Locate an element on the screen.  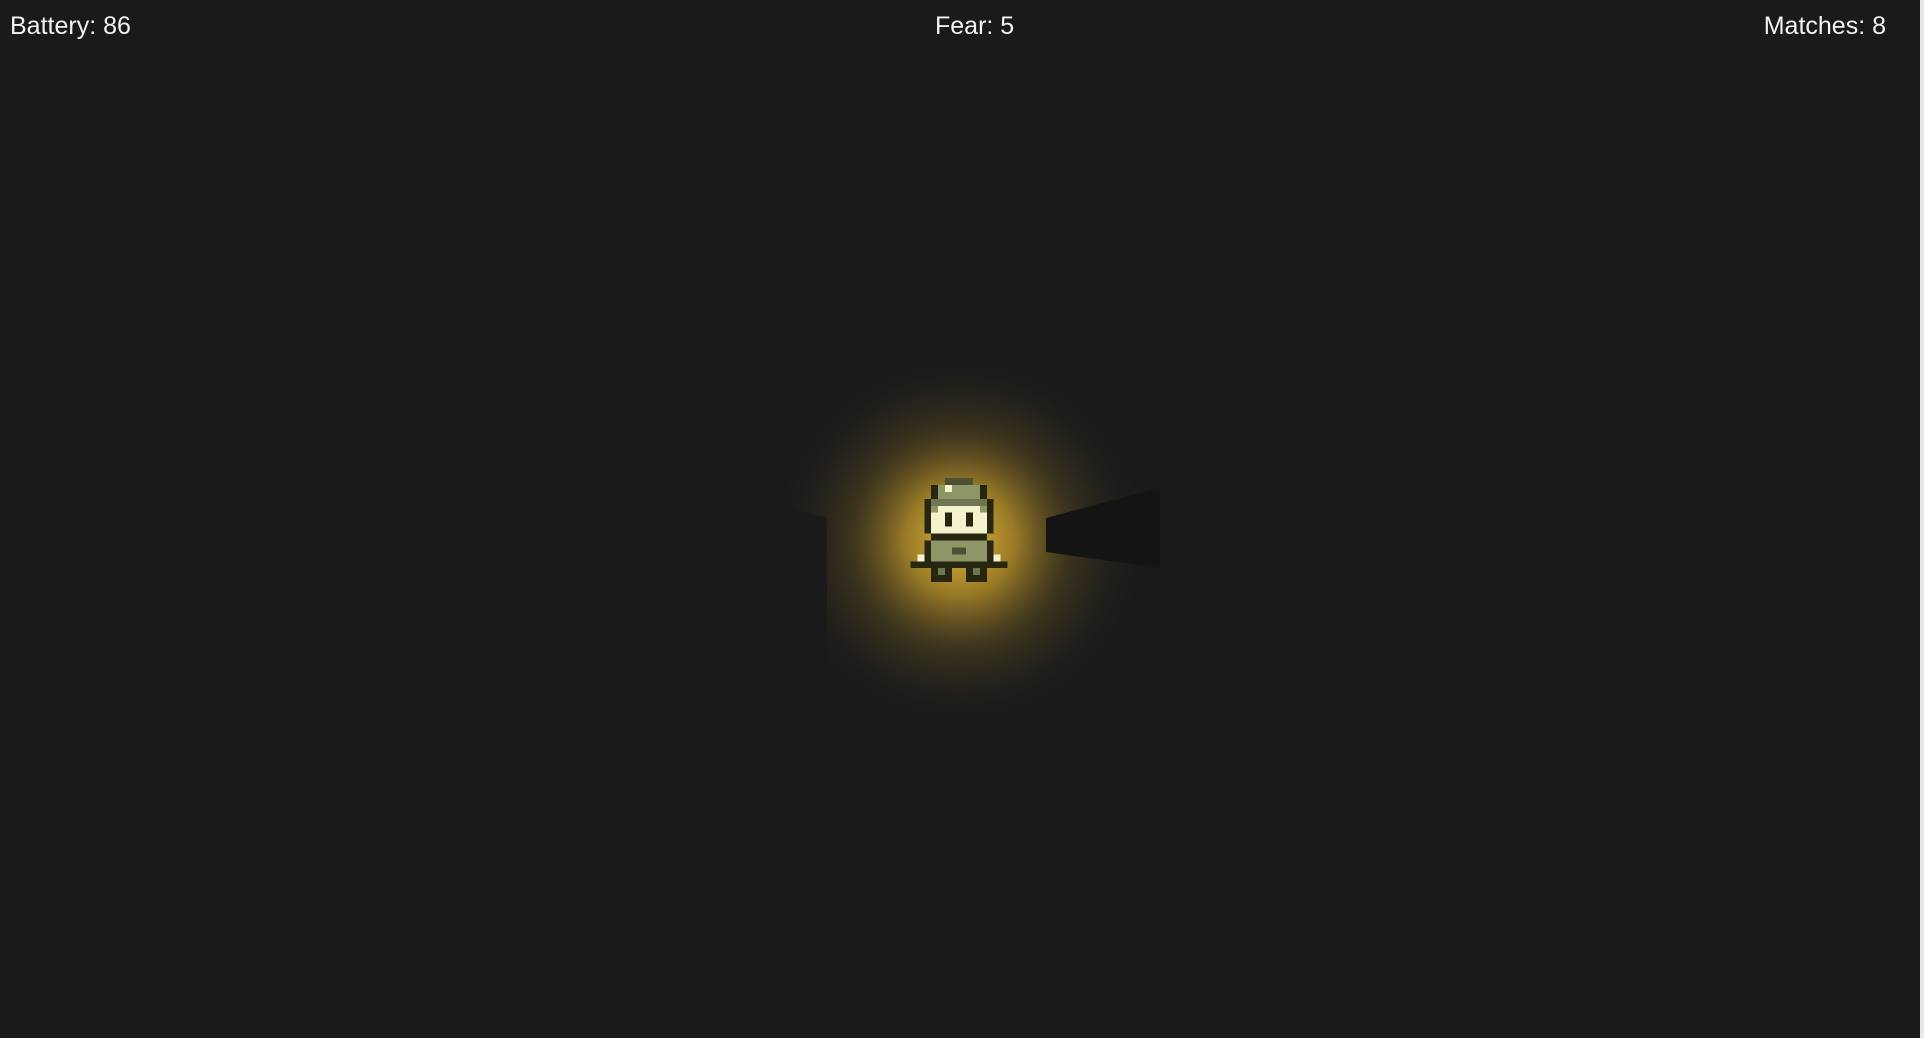
player-sprite is located at coordinates (959, 530).